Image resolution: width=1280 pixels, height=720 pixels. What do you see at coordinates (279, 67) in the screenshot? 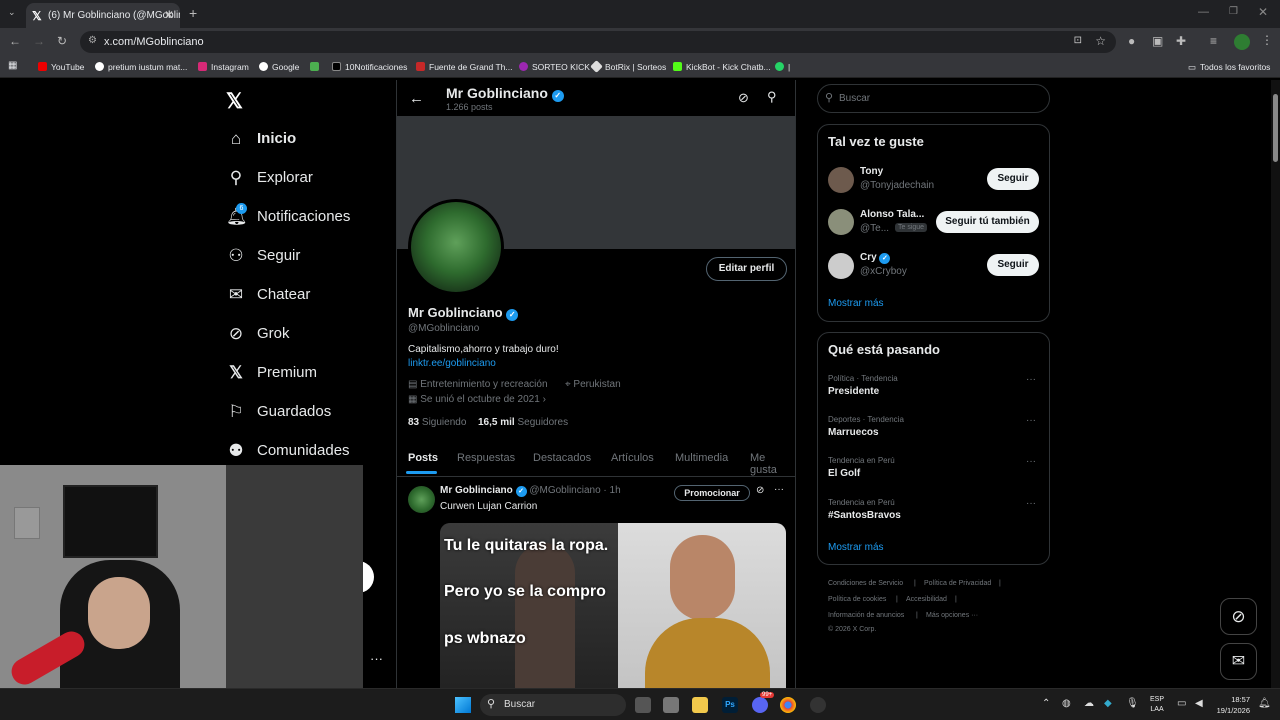
I see `bookmark-google: Google` at bounding box center [279, 67].